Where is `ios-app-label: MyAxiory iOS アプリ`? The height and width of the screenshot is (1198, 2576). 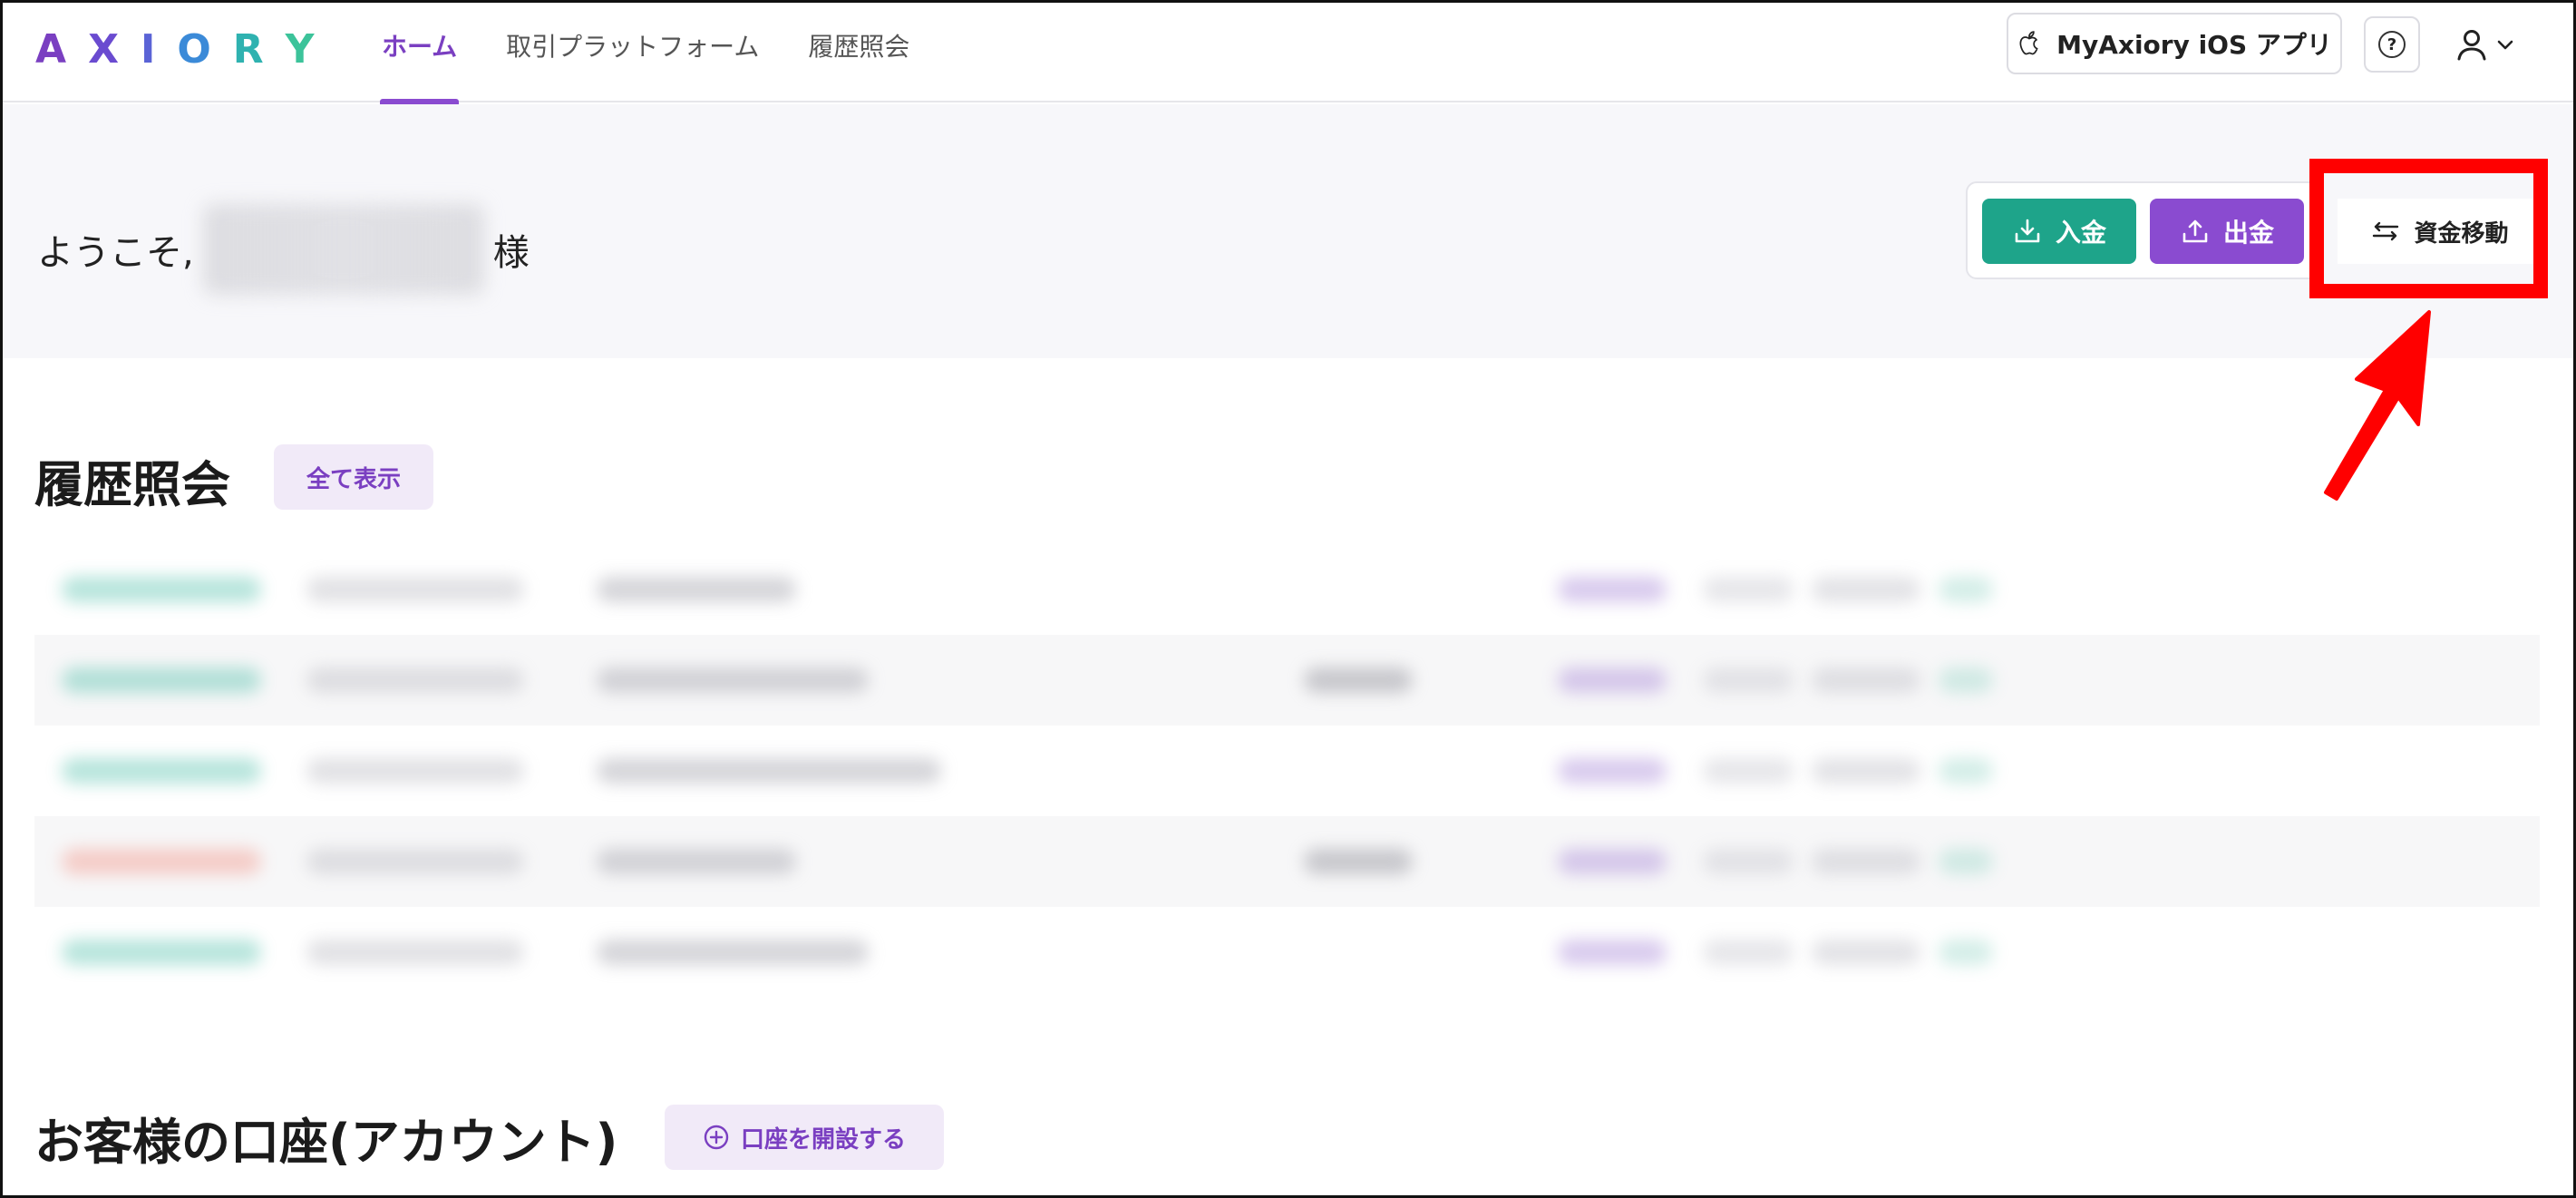
ios-app-label: MyAxiory iOS アプリ is located at coordinates (2194, 45).